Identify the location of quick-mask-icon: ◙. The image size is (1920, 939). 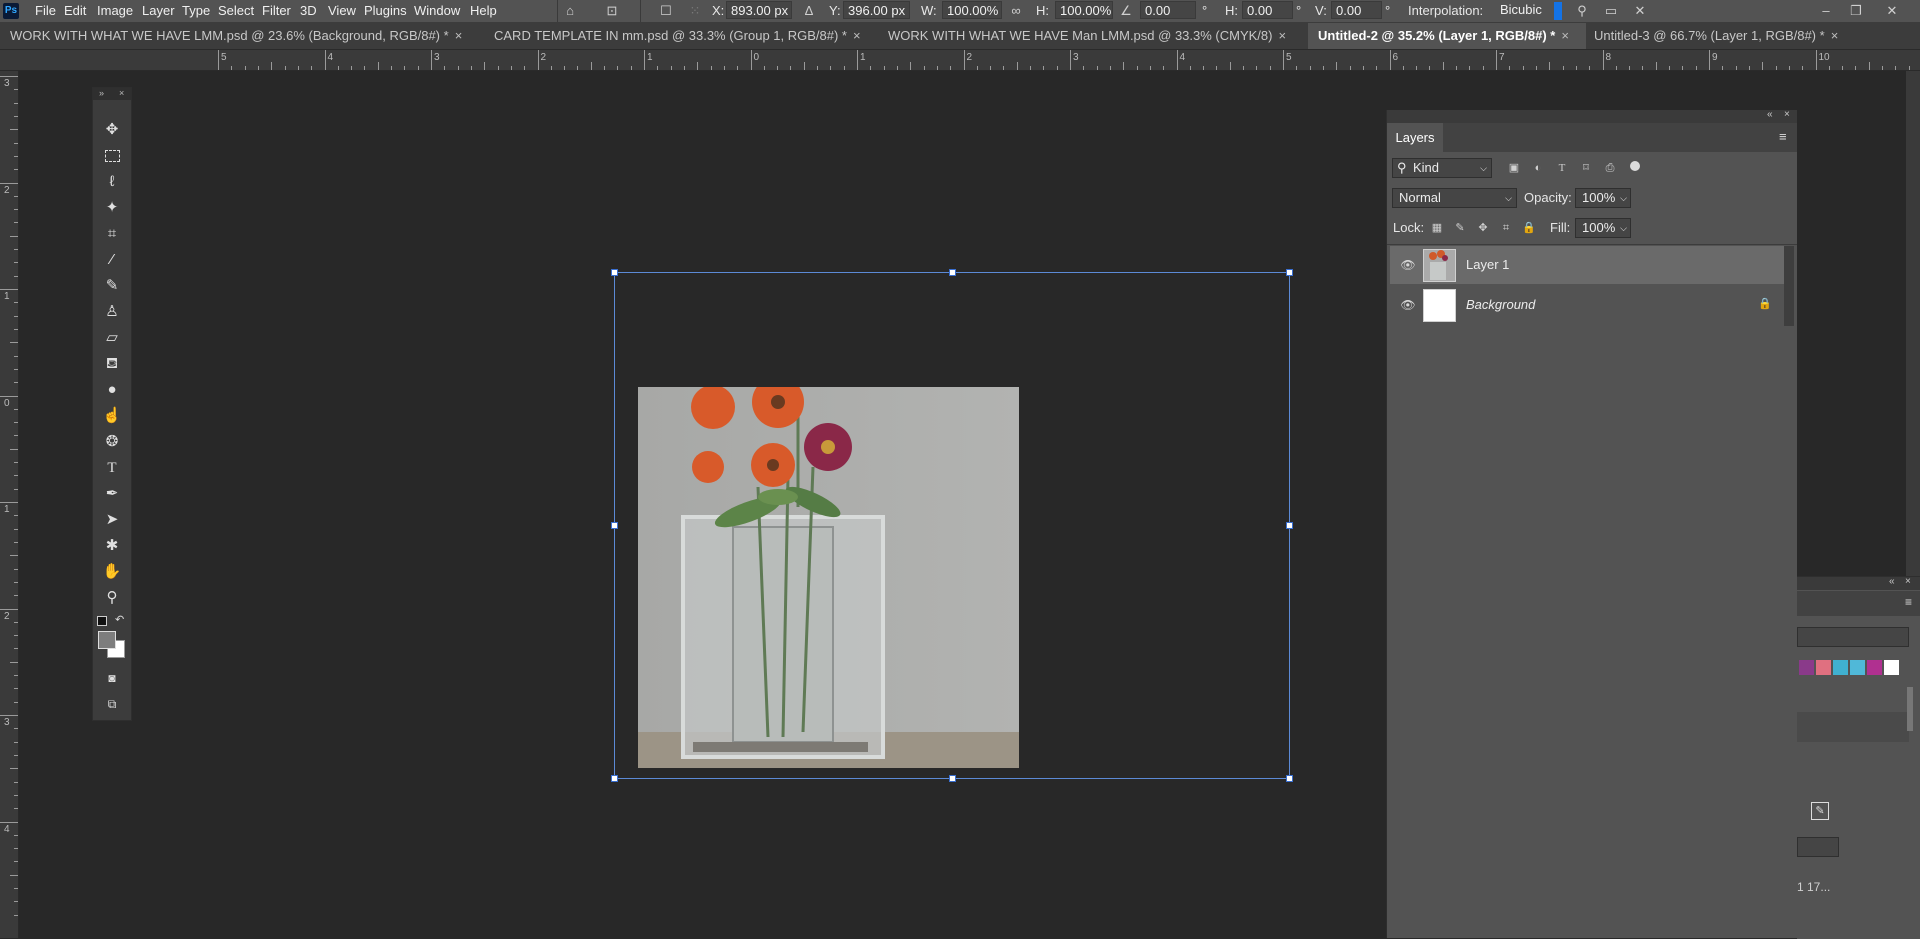
(112, 678).